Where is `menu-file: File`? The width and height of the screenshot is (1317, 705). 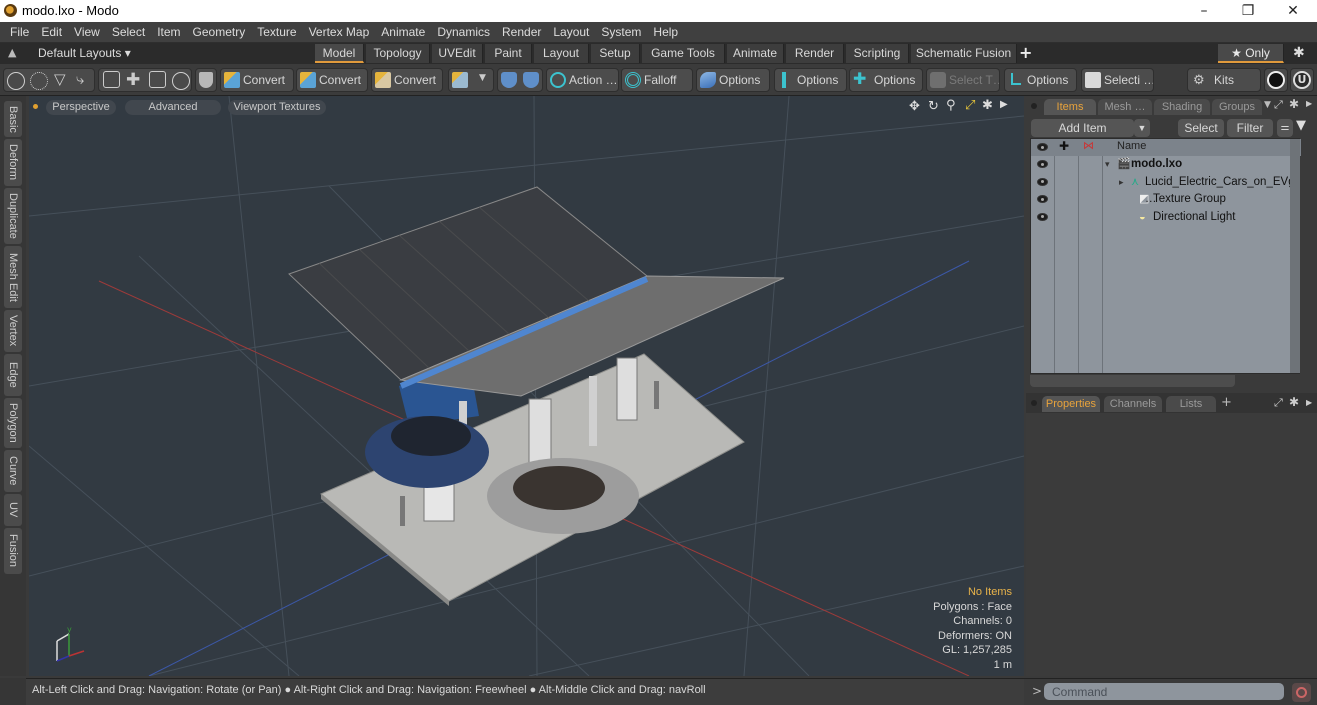 menu-file: File is located at coordinates (19, 32).